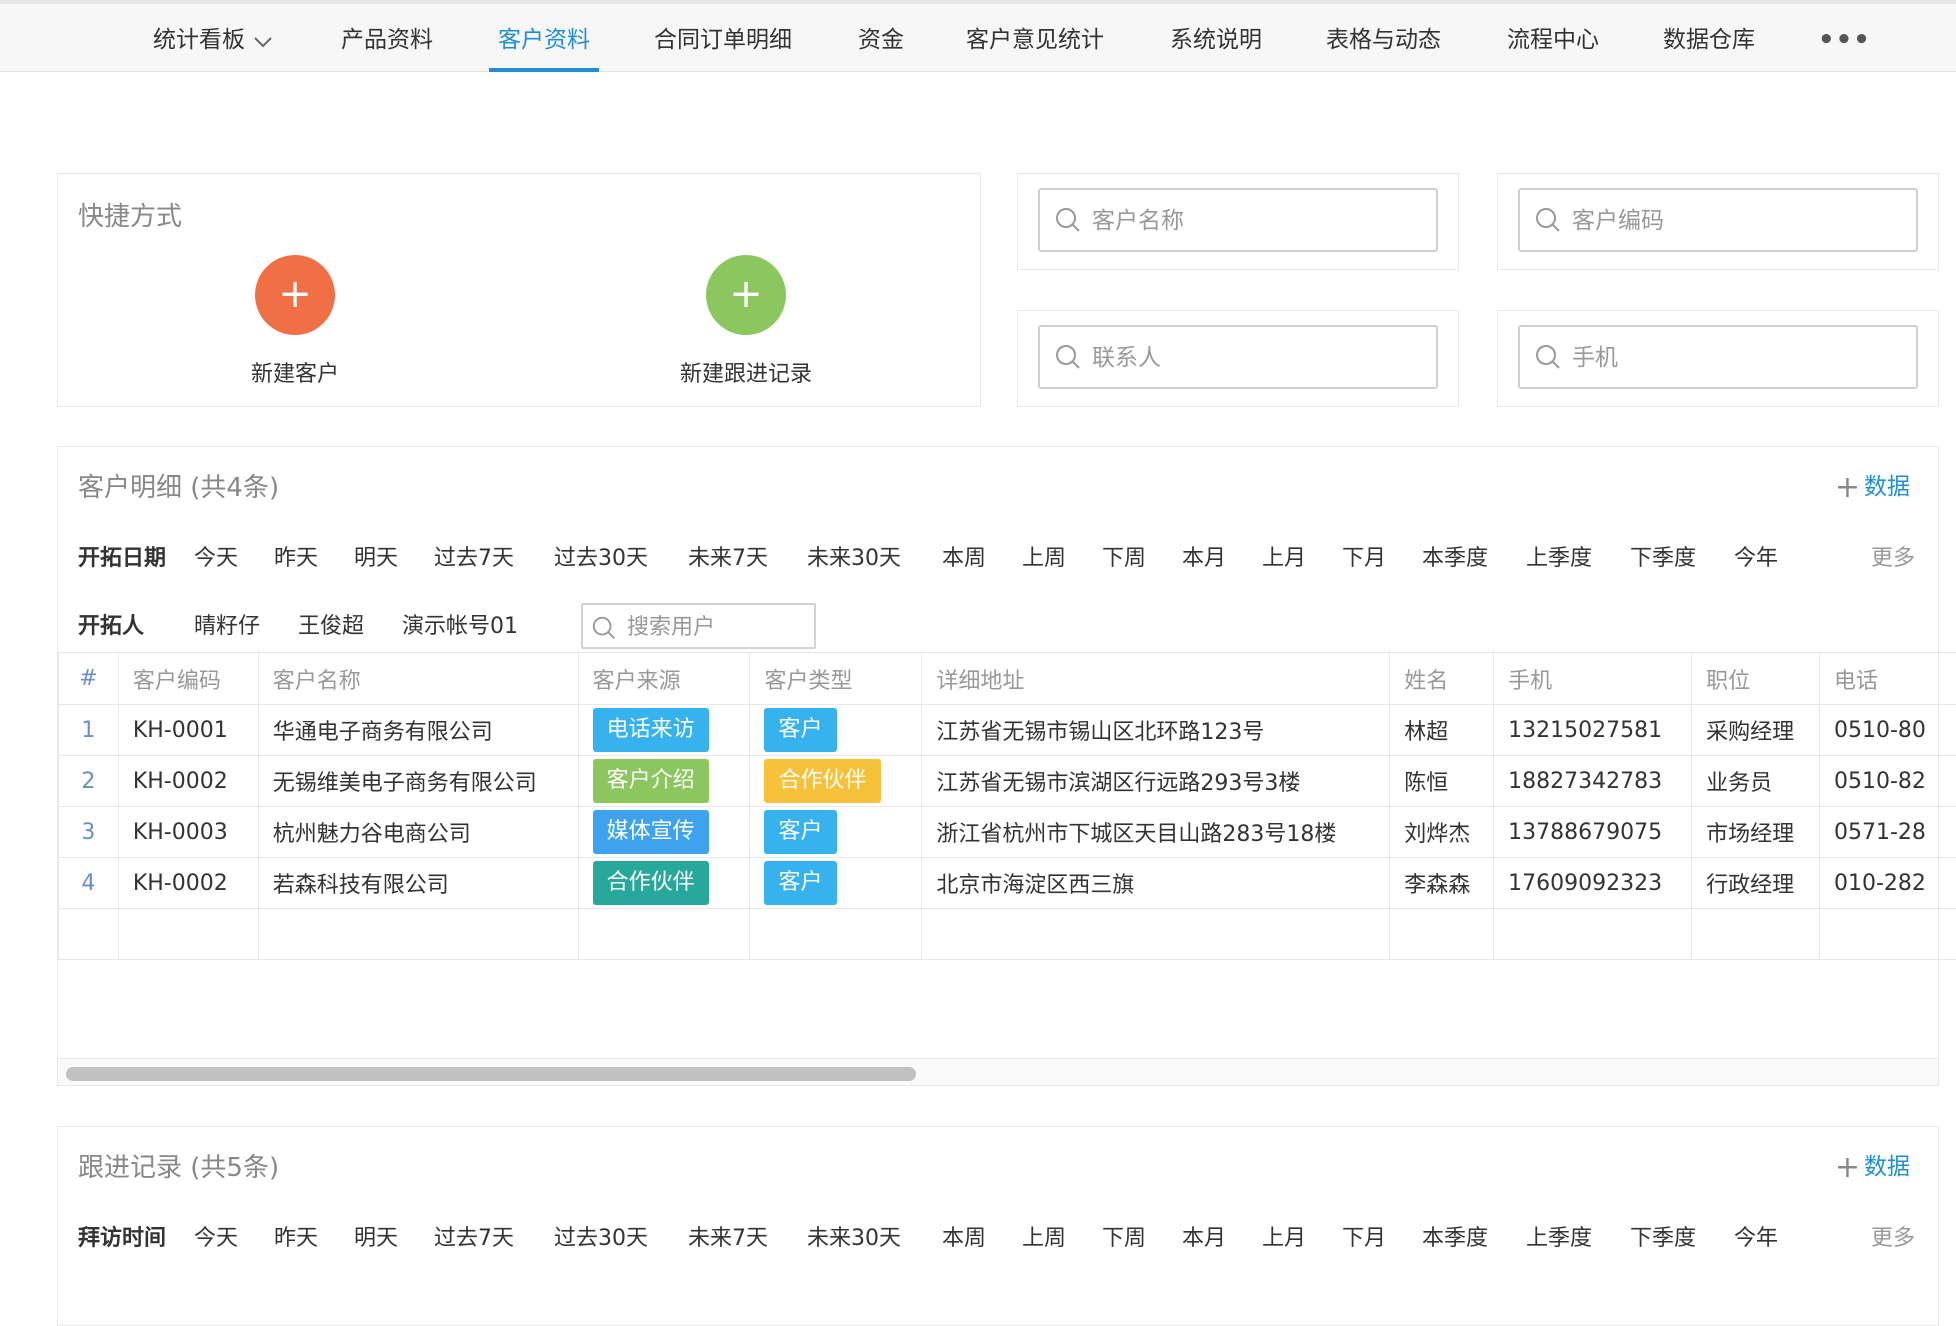  Describe the element at coordinates (331, 627) in the screenshot. I see `user-option: 王俊超` at that location.